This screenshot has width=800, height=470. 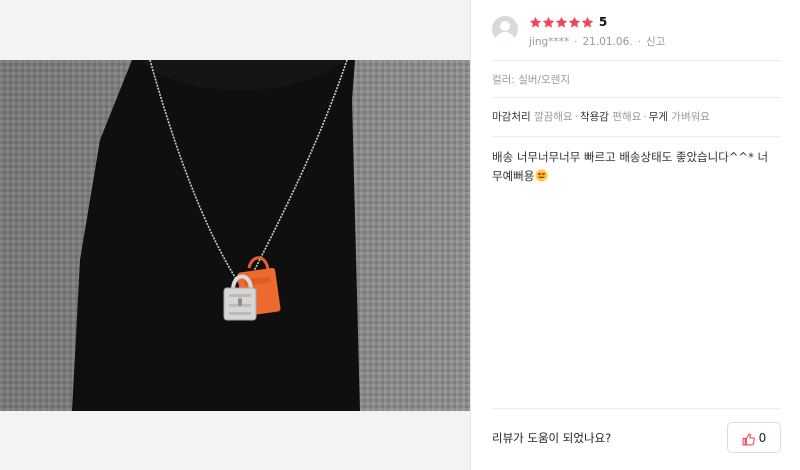 I want to click on attribute-name: 무게, so click(x=658, y=117).